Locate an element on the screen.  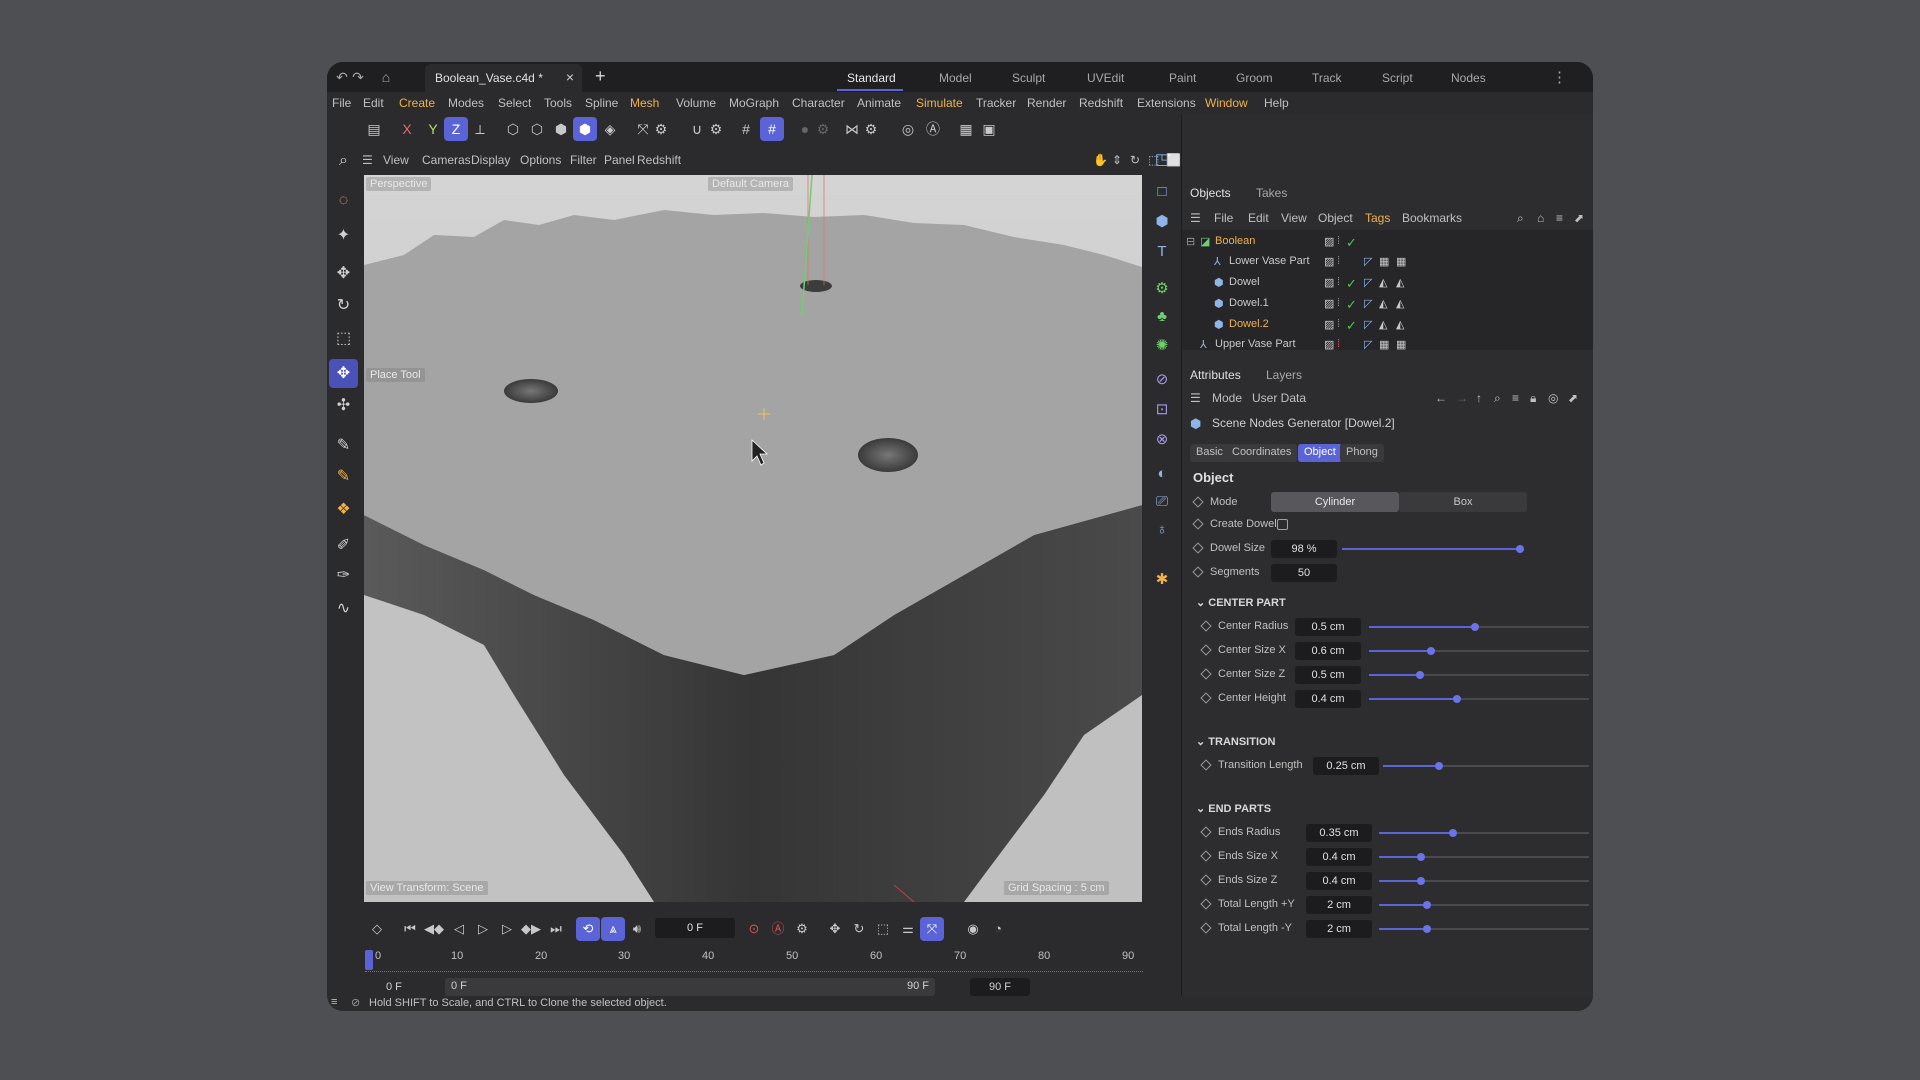
generator-icon: ⚙ is located at coordinates (1162, 289).